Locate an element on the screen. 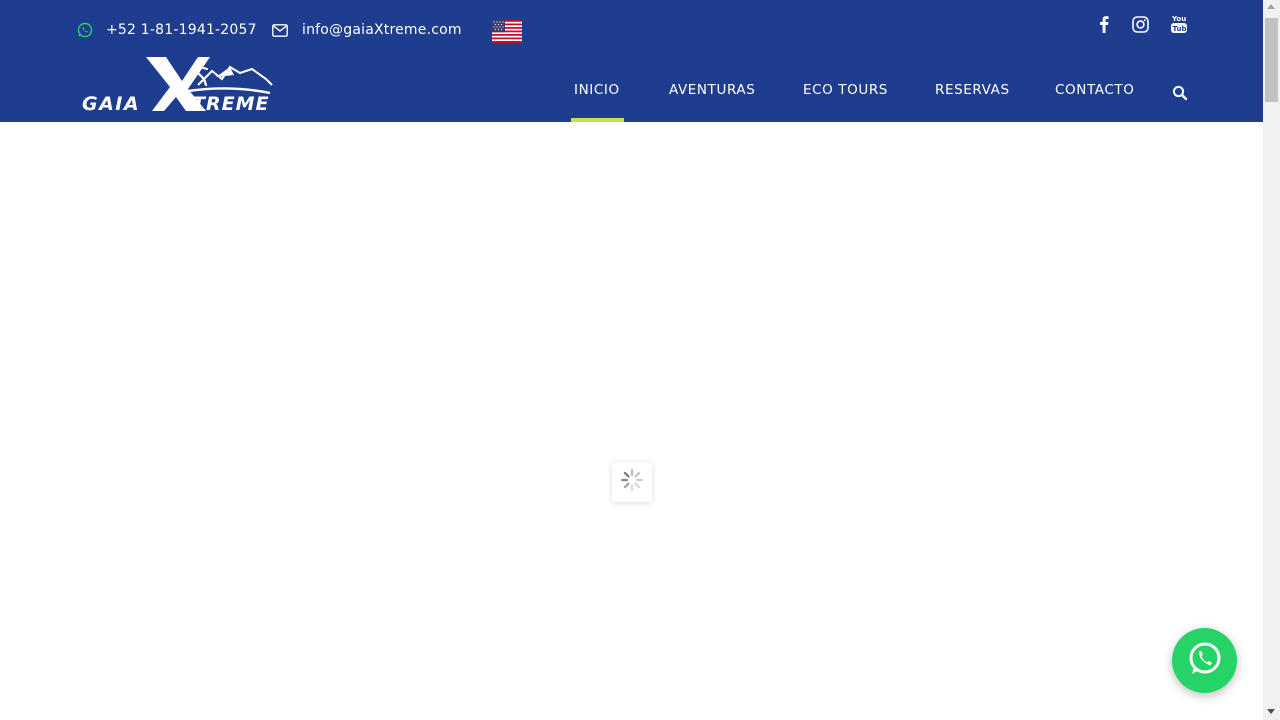  page-loader is located at coordinates (632, 482).